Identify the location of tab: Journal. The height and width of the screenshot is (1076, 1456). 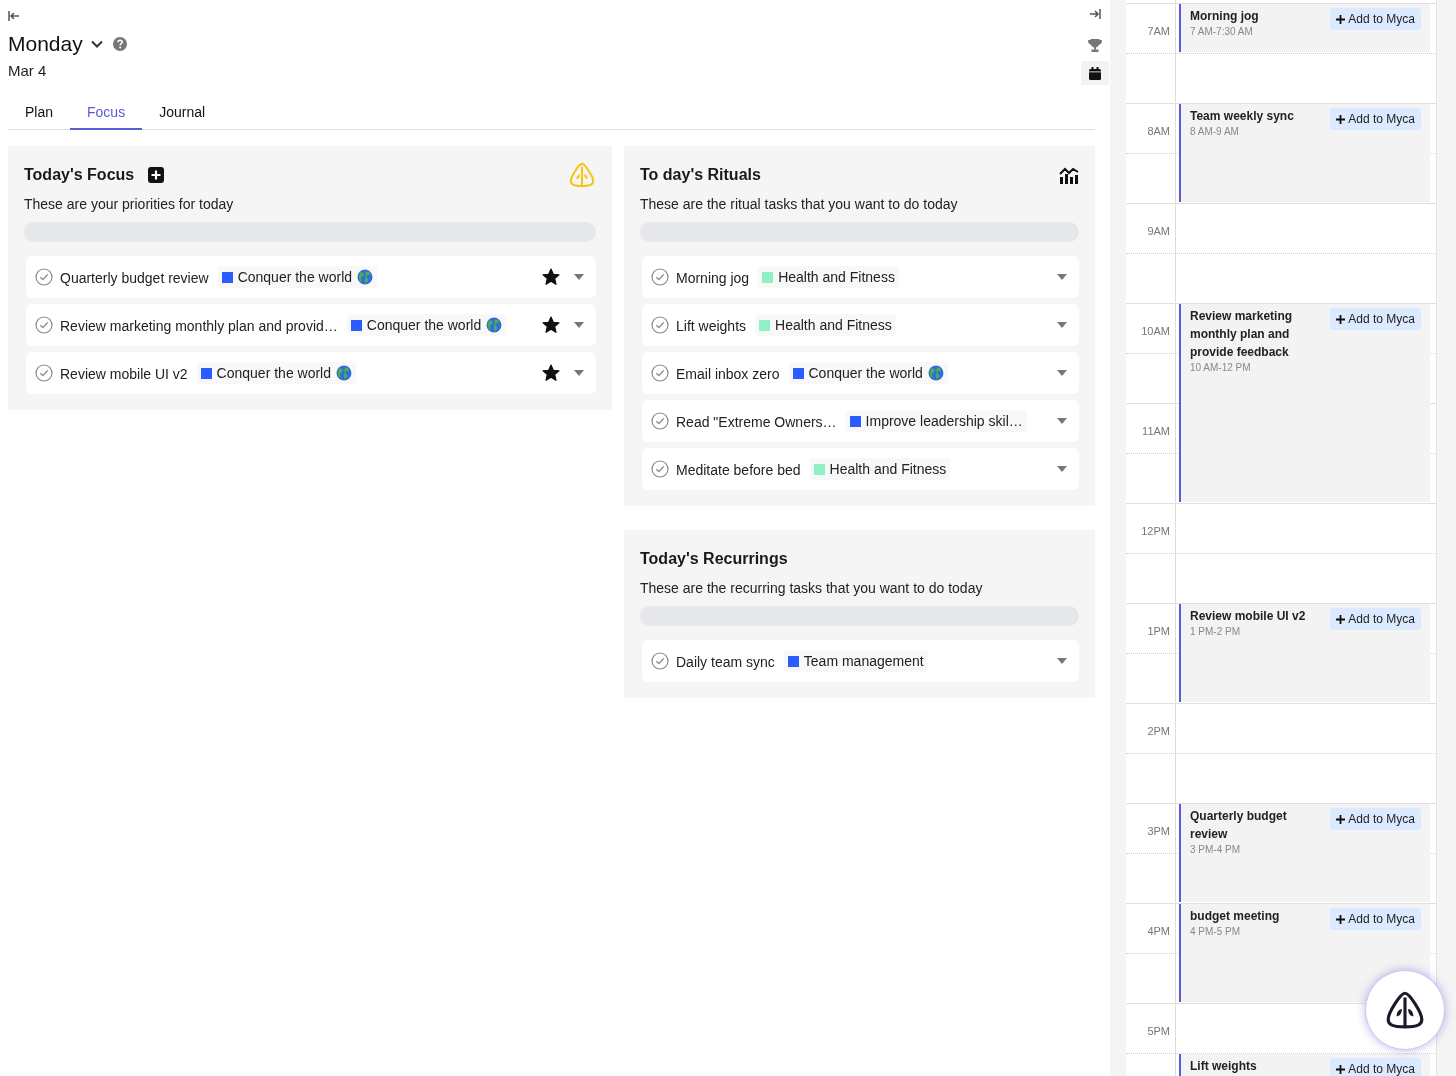
(182, 112).